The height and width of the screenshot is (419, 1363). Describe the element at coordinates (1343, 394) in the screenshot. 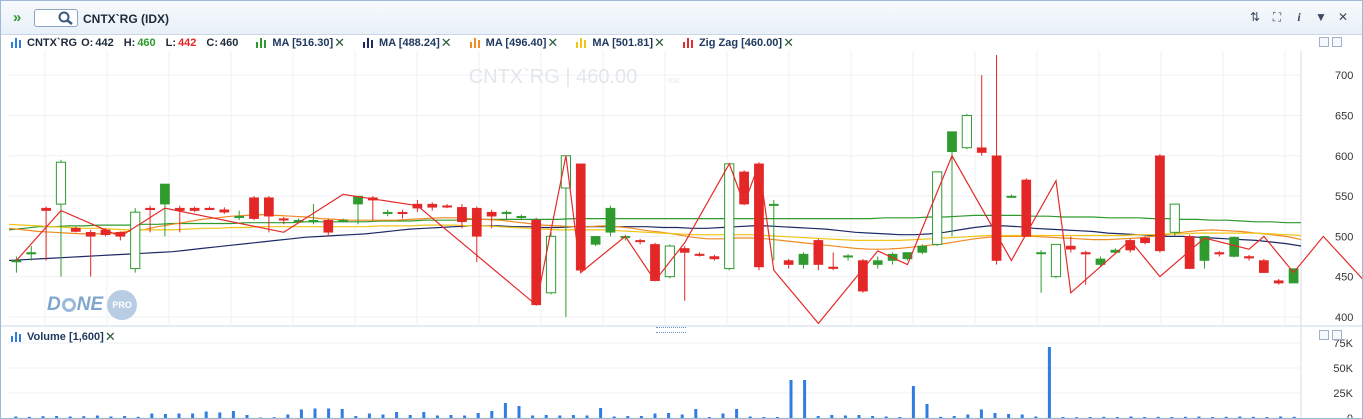

I see `volume-tick-label: 25K` at that location.